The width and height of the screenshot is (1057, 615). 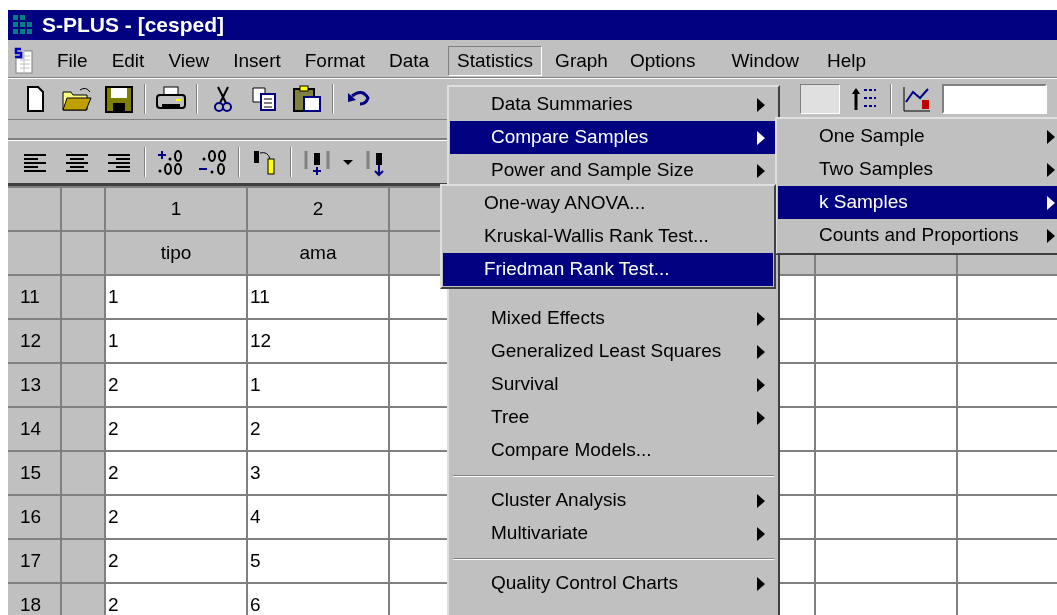 I want to click on header-cell: 1, so click(x=176, y=209).